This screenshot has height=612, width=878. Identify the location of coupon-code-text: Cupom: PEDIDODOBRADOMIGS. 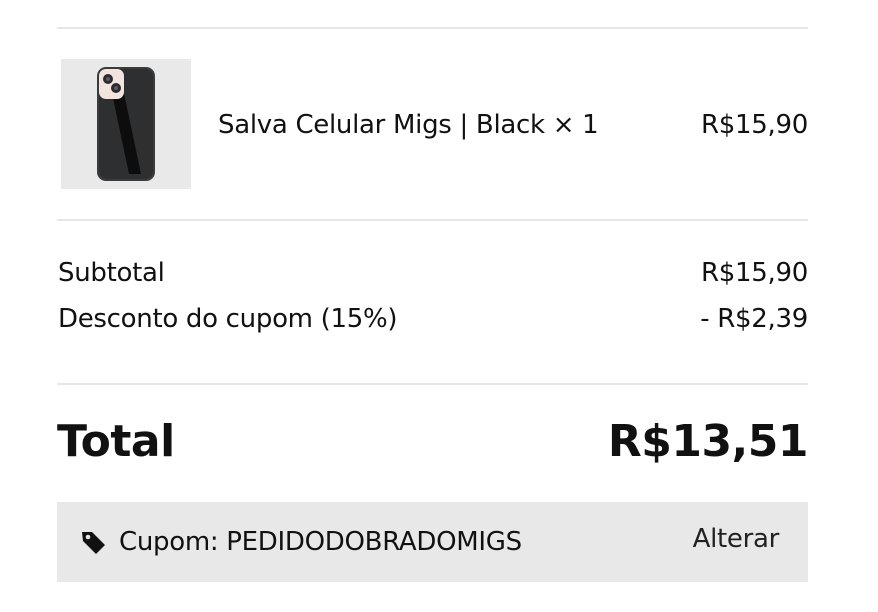
(320, 542).